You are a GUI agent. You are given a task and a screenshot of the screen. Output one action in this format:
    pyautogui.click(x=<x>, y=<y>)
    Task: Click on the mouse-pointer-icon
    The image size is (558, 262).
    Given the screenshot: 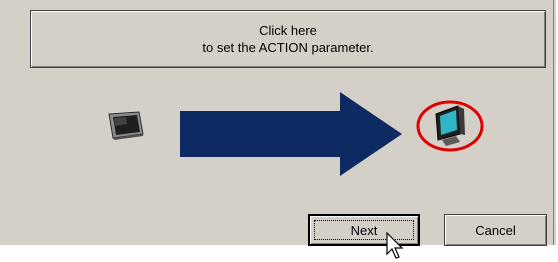 What is the action you would take?
    pyautogui.click(x=395, y=245)
    